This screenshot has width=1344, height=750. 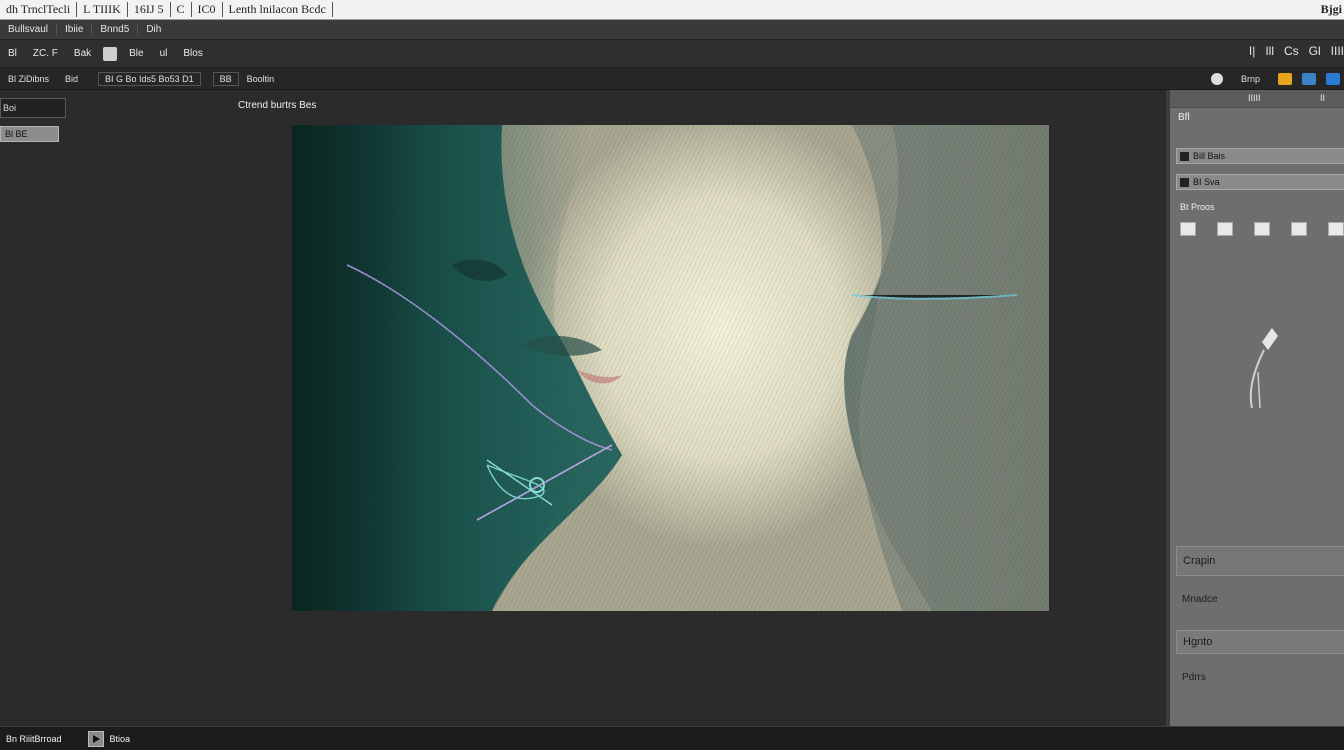 I want to click on layer-row: Bill Bais, so click(x=1260, y=156).